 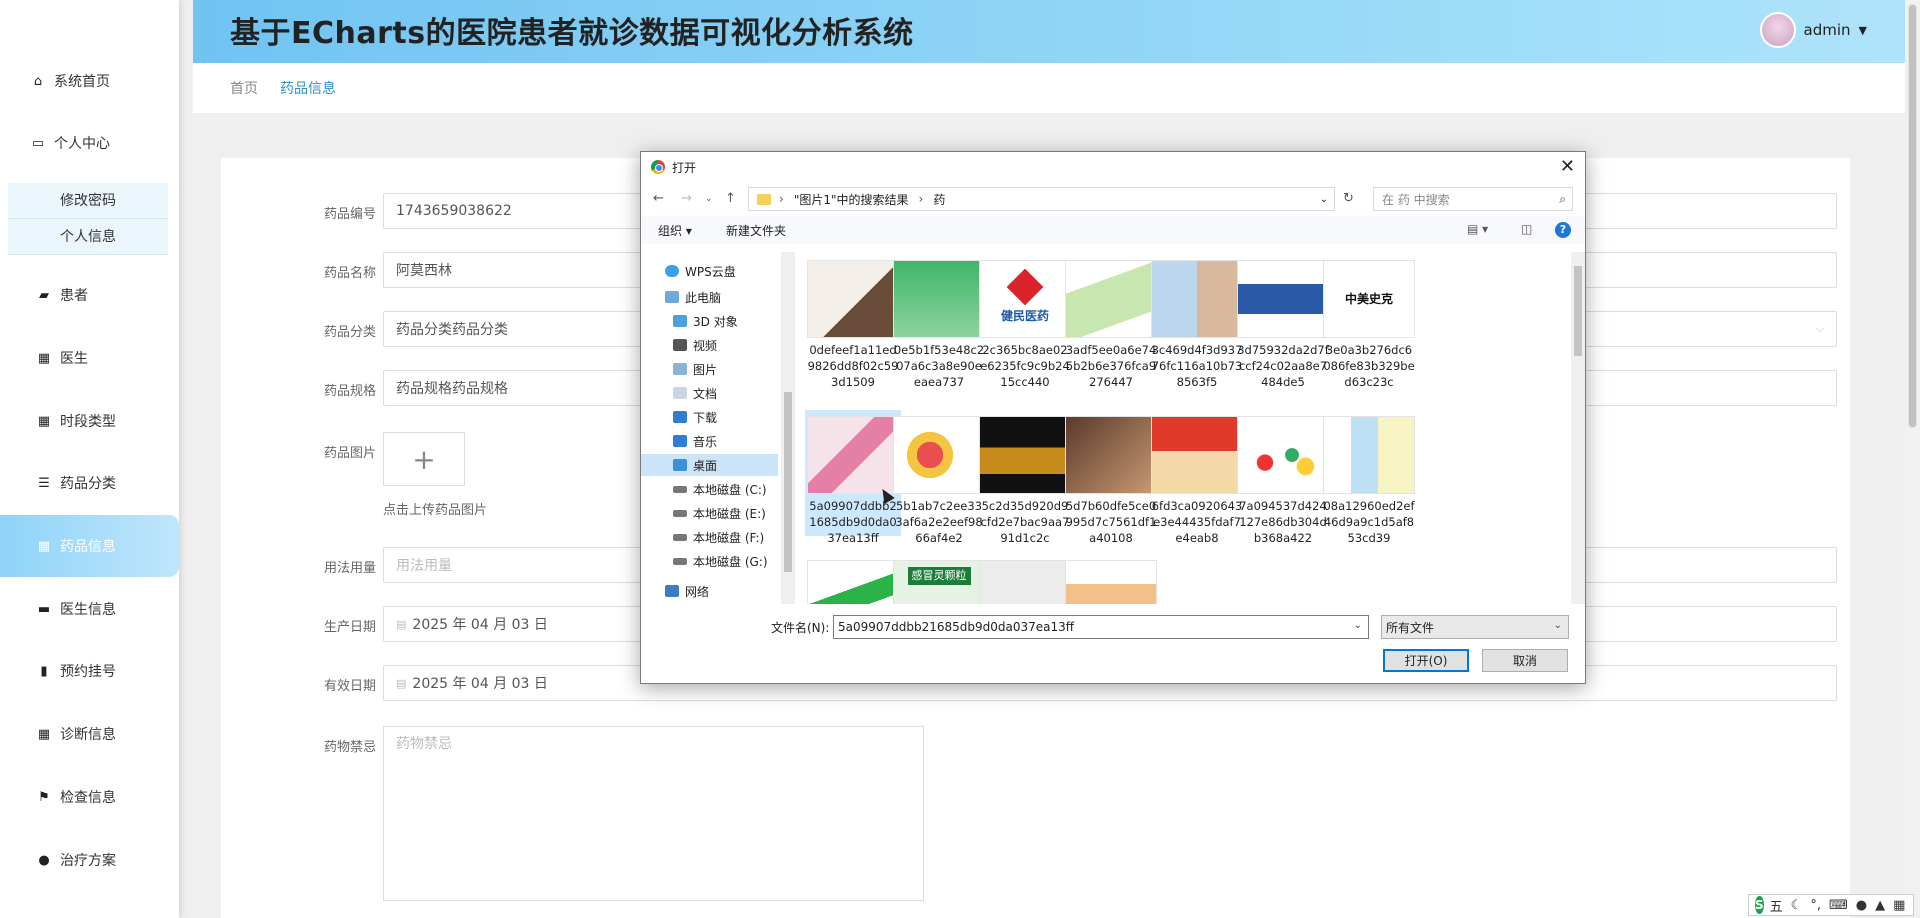 I want to click on open-button: 打开(O), so click(x=1426, y=660).